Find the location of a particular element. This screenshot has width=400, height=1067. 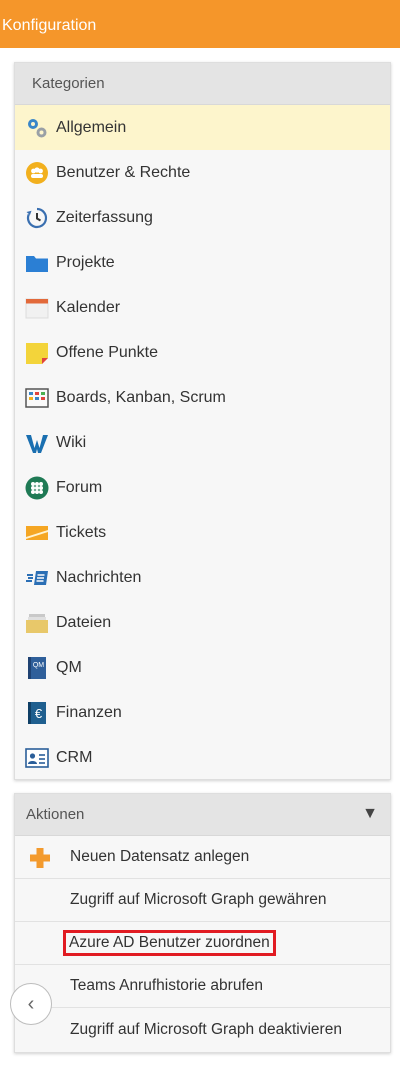

category-finanzen: € Finanzen is located at coordinates (202, 712).